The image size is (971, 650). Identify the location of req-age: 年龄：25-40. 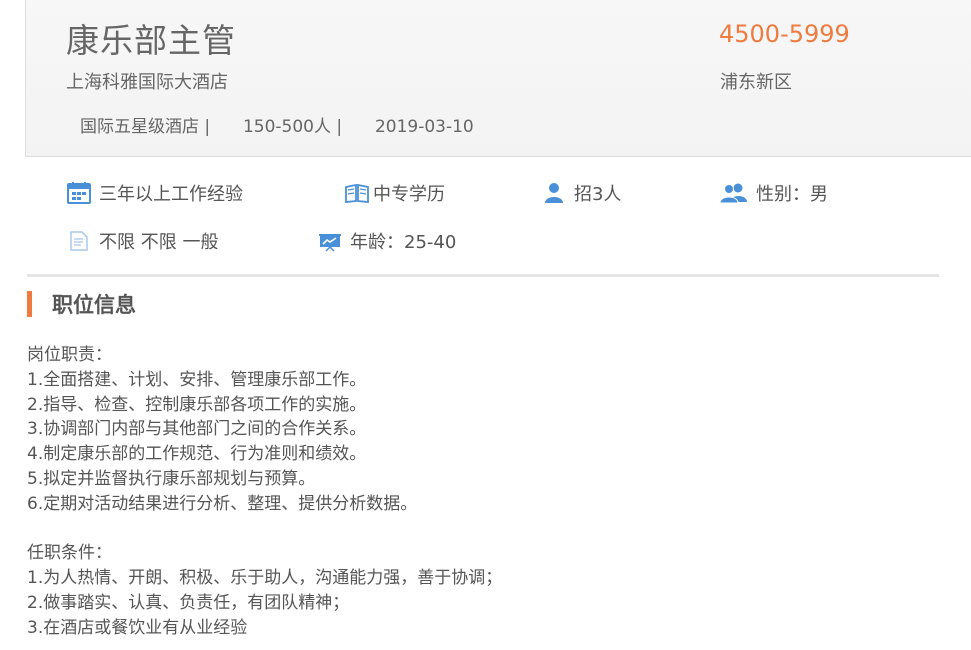
(386, 241).